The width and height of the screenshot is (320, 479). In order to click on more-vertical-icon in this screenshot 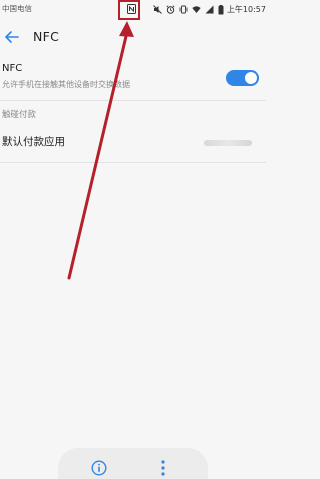, I will do `click(163, 468)`.